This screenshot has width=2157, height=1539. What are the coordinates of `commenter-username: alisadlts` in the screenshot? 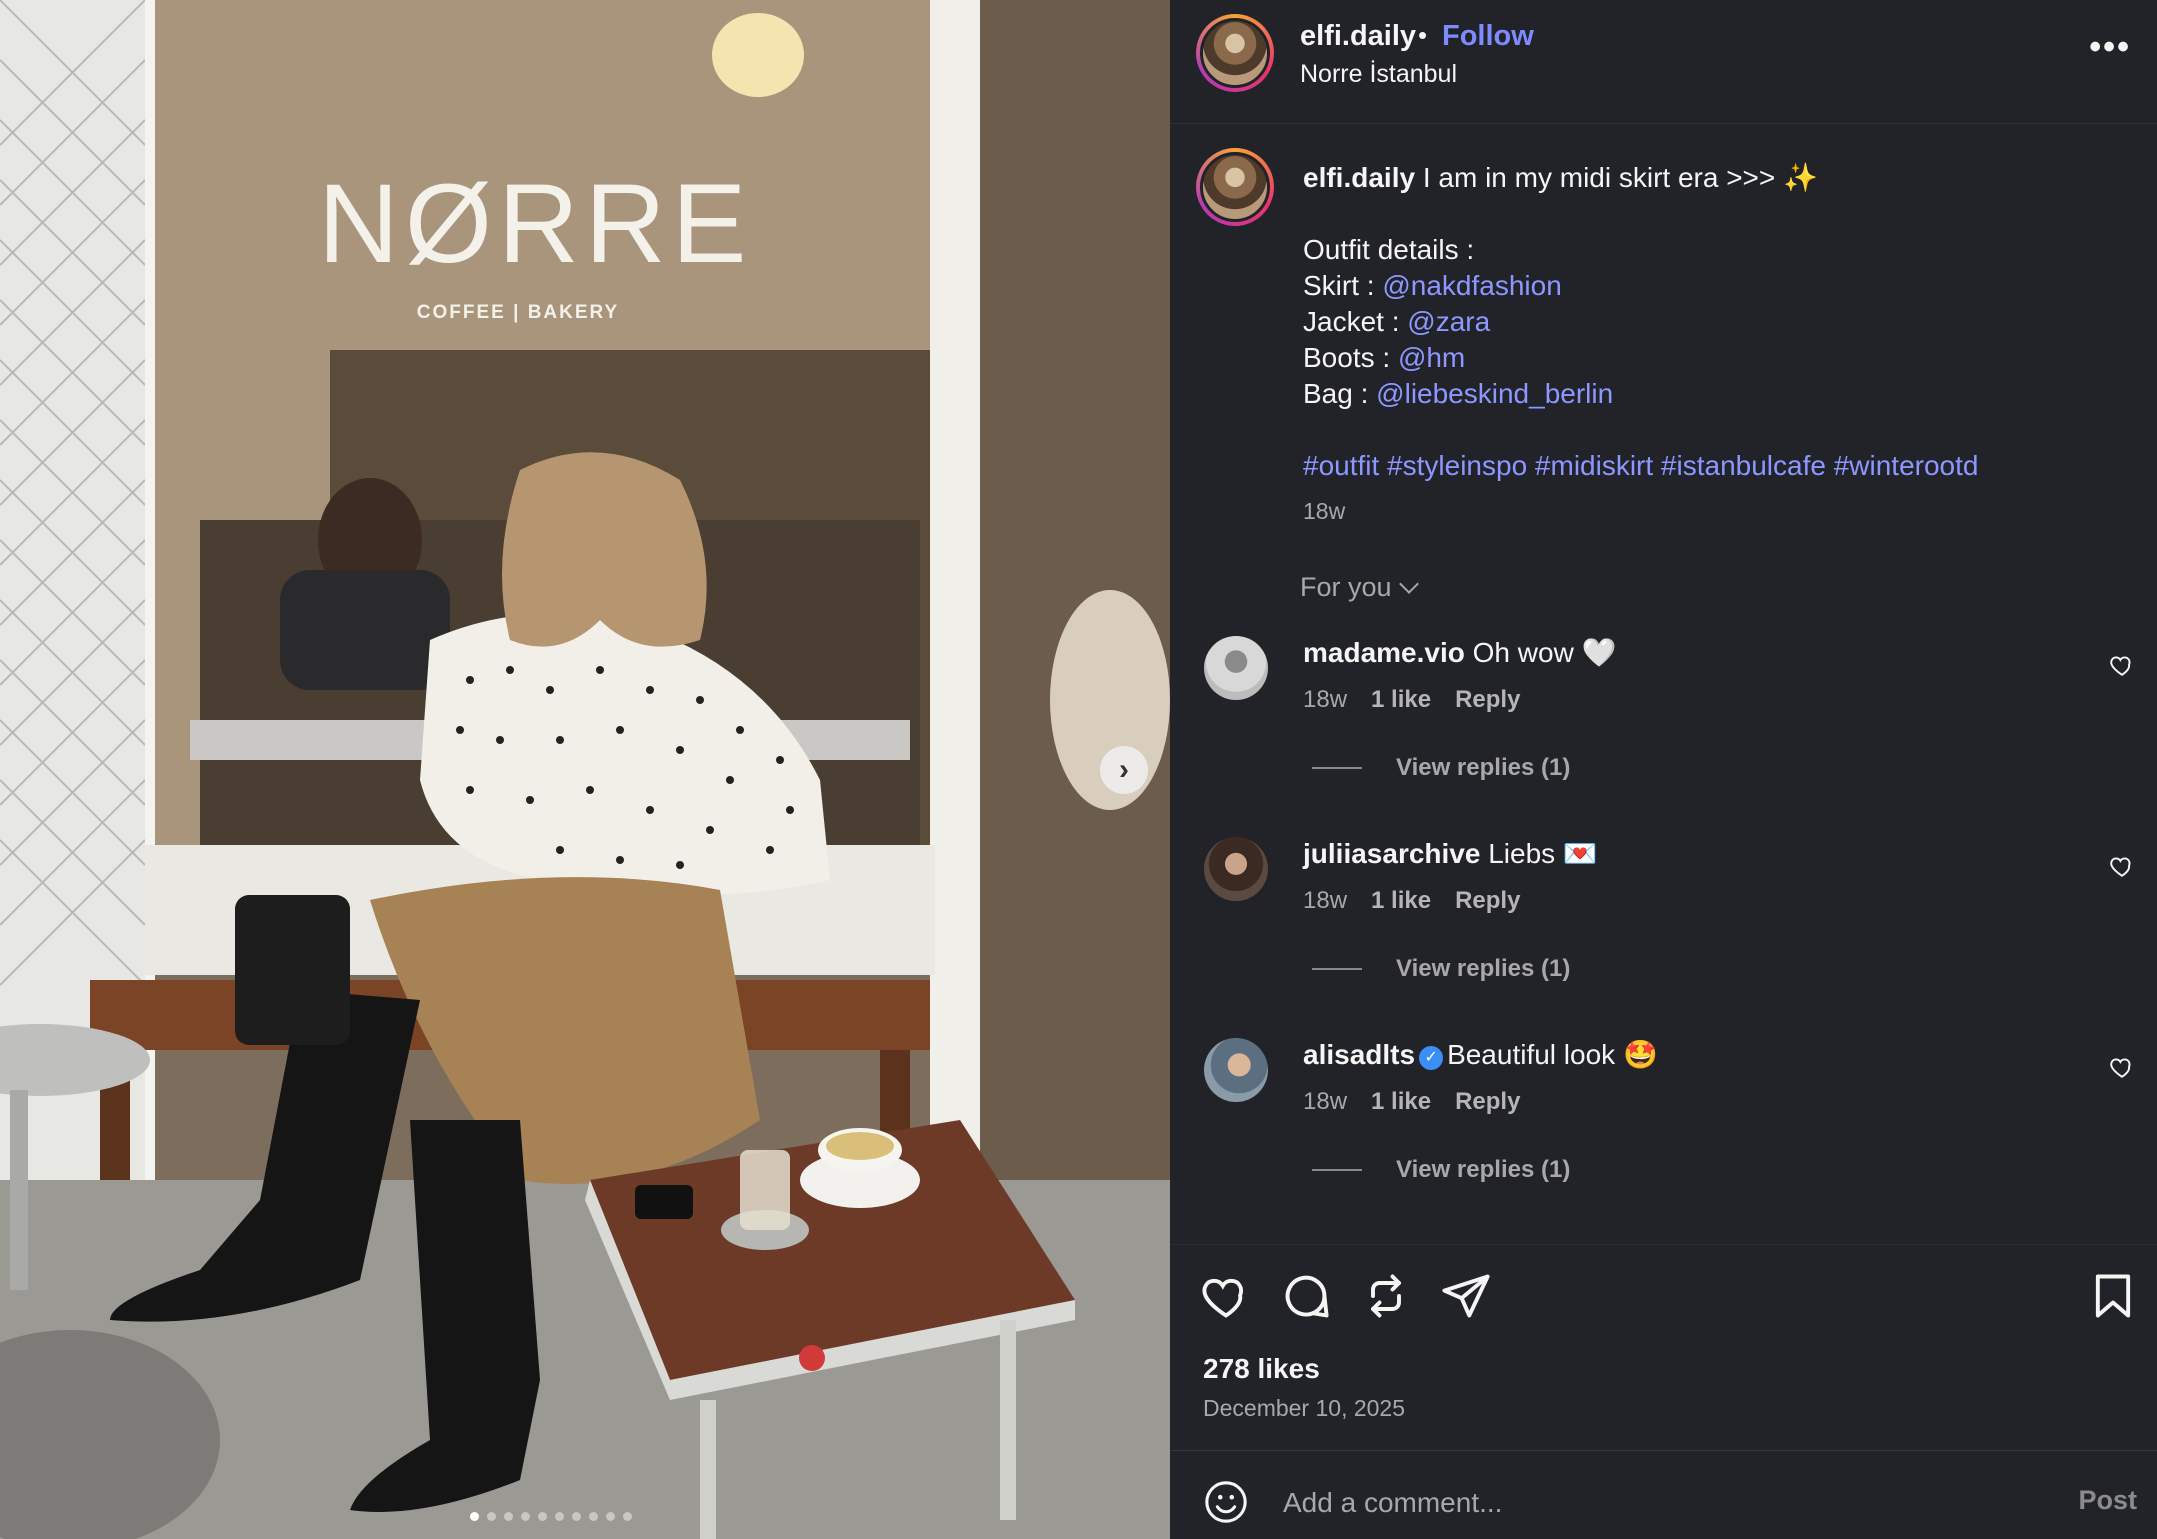 It's located at (1359, 1054).